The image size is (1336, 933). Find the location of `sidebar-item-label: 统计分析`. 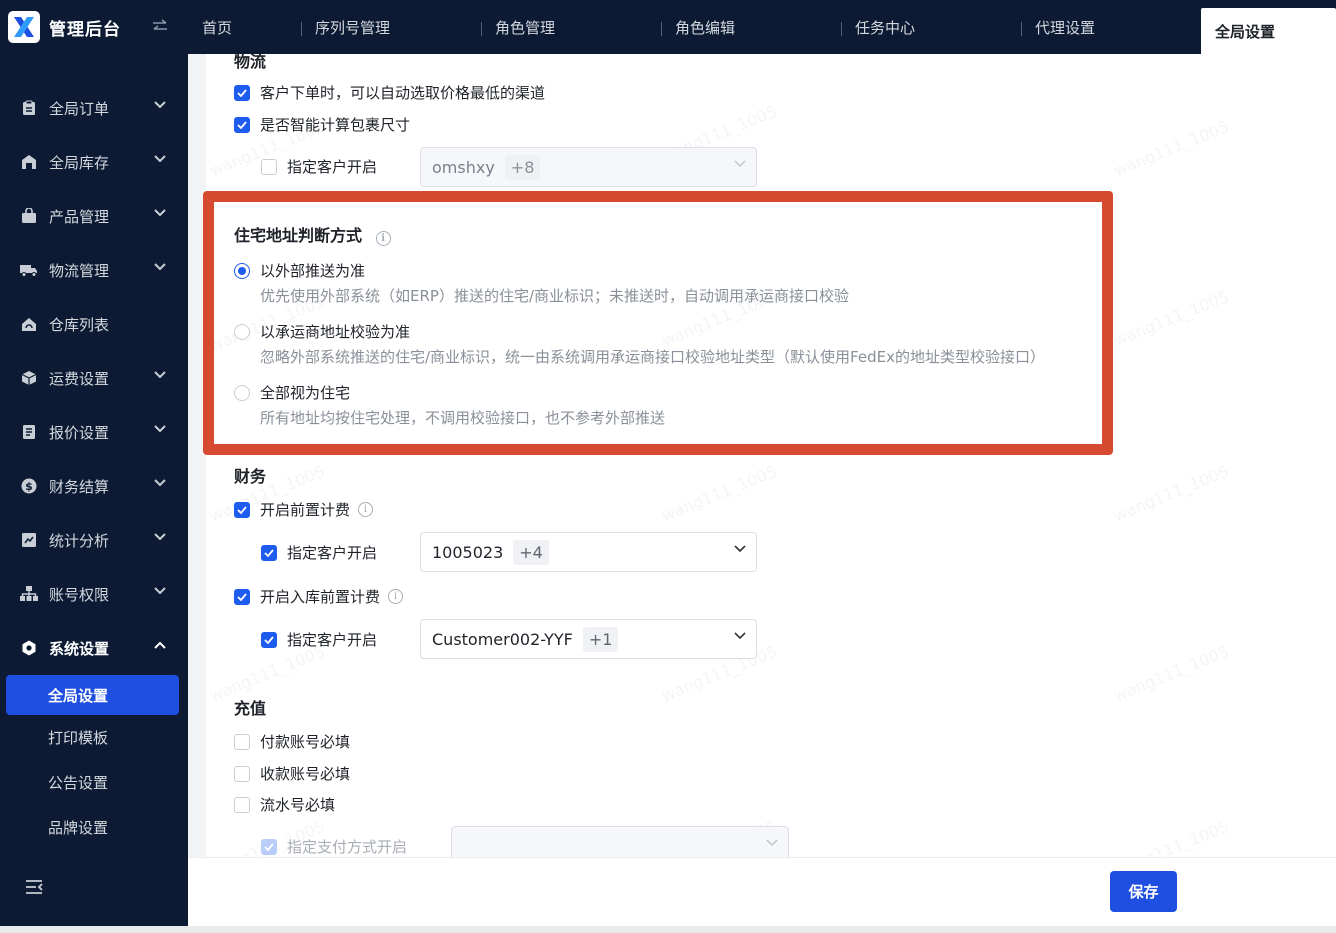

sidebar-item-label: 统计分析 is located at coordinates (79, 540).